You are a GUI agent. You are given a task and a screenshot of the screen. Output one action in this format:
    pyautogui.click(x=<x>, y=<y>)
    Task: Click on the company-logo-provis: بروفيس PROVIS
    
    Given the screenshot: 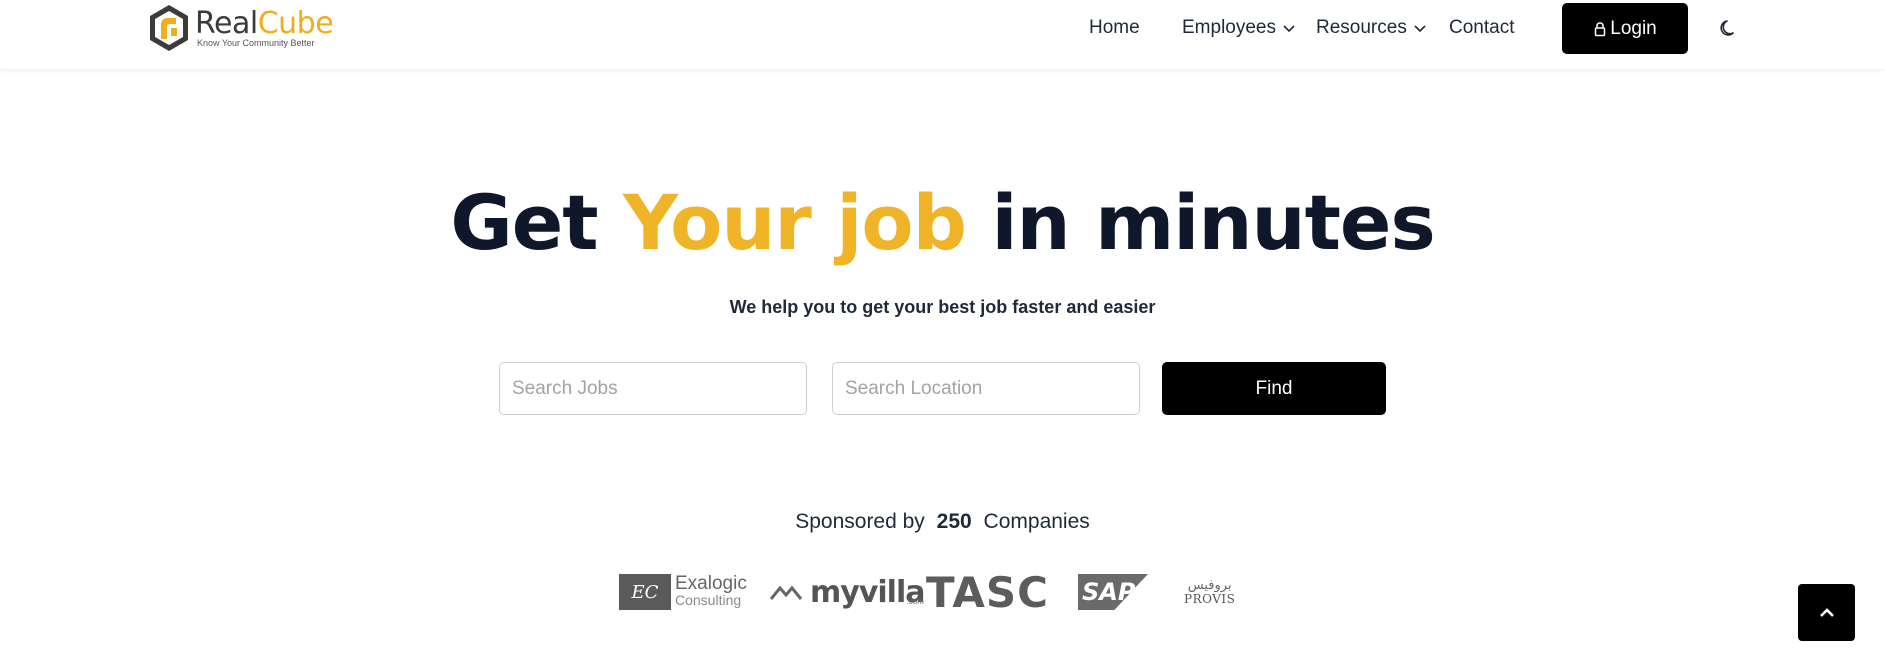 What is the action you would take?
    pyautogui.click(x=1209, y=592)
    